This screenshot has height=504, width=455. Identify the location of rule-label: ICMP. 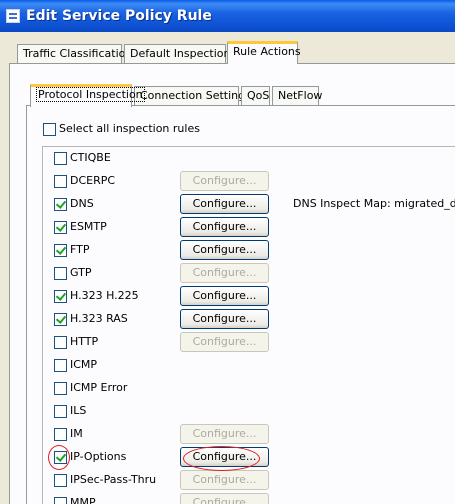
(84, 364).